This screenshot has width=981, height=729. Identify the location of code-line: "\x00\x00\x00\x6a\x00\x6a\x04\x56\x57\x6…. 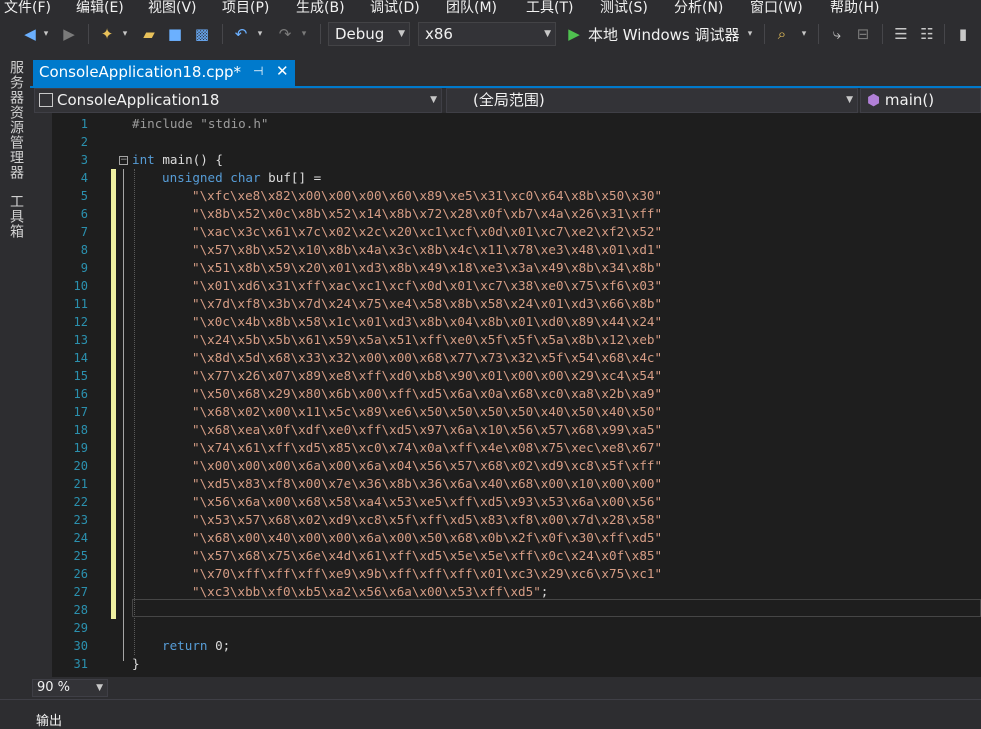
(397, 466).